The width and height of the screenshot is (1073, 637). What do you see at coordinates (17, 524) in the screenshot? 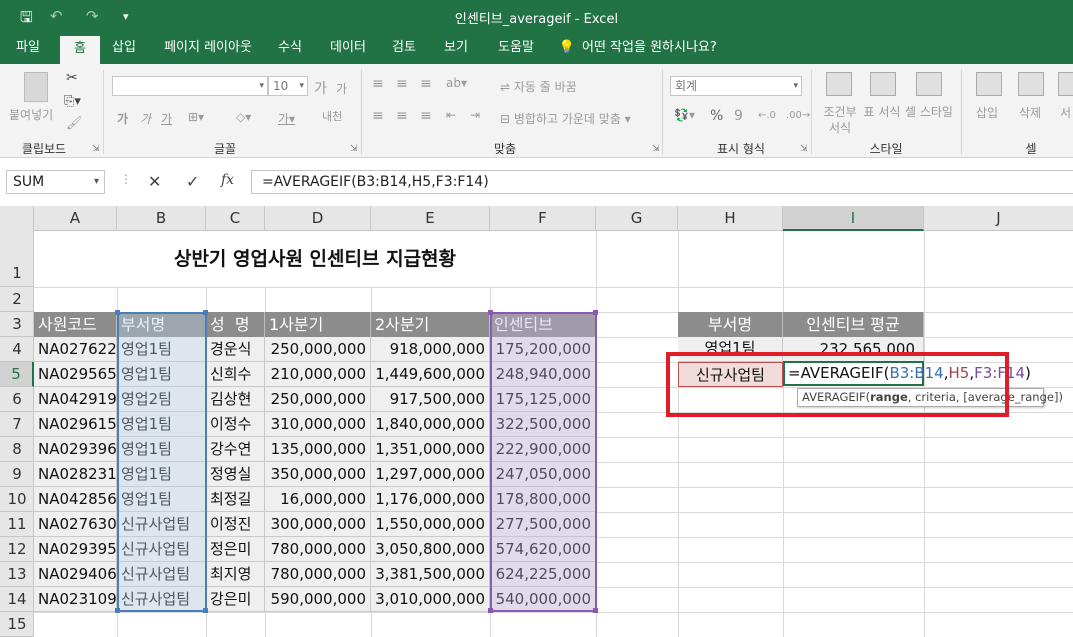
I see `row-header: 11` at bounding box center [17, 524].